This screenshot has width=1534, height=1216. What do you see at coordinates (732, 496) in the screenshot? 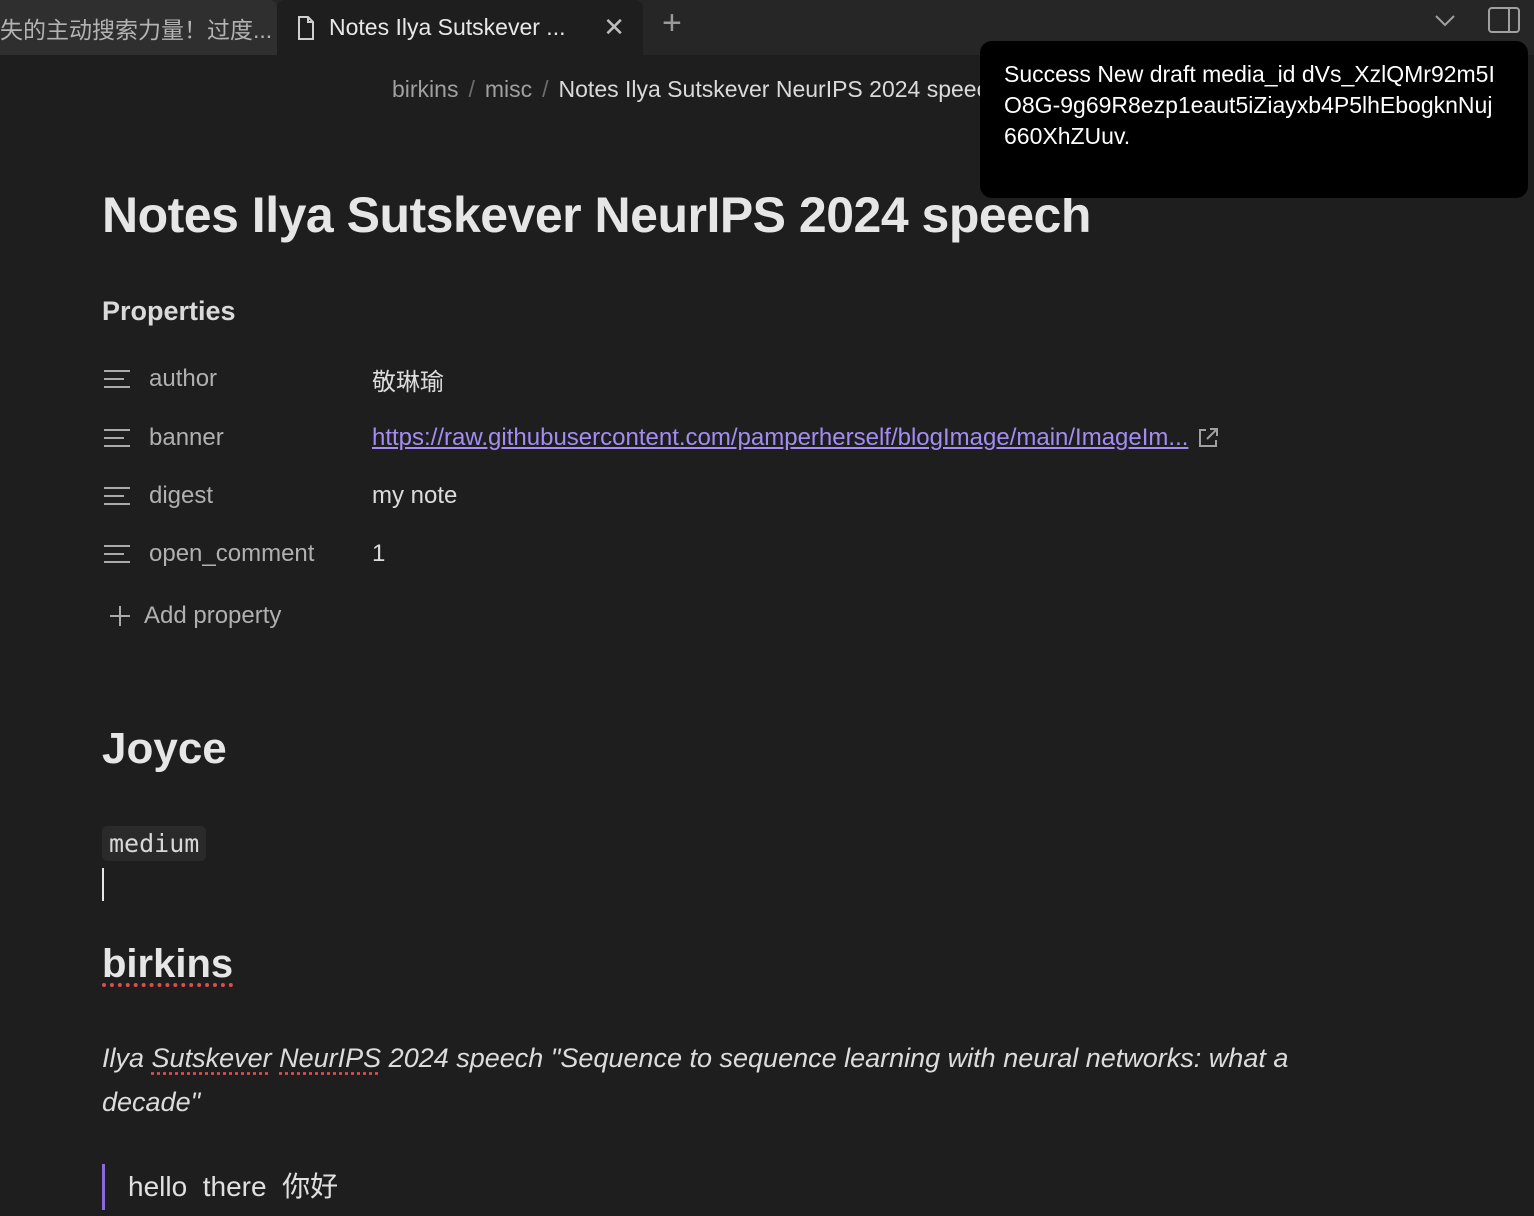
I see `property-row-digest: digest my note` at bounding box center [732, 496].